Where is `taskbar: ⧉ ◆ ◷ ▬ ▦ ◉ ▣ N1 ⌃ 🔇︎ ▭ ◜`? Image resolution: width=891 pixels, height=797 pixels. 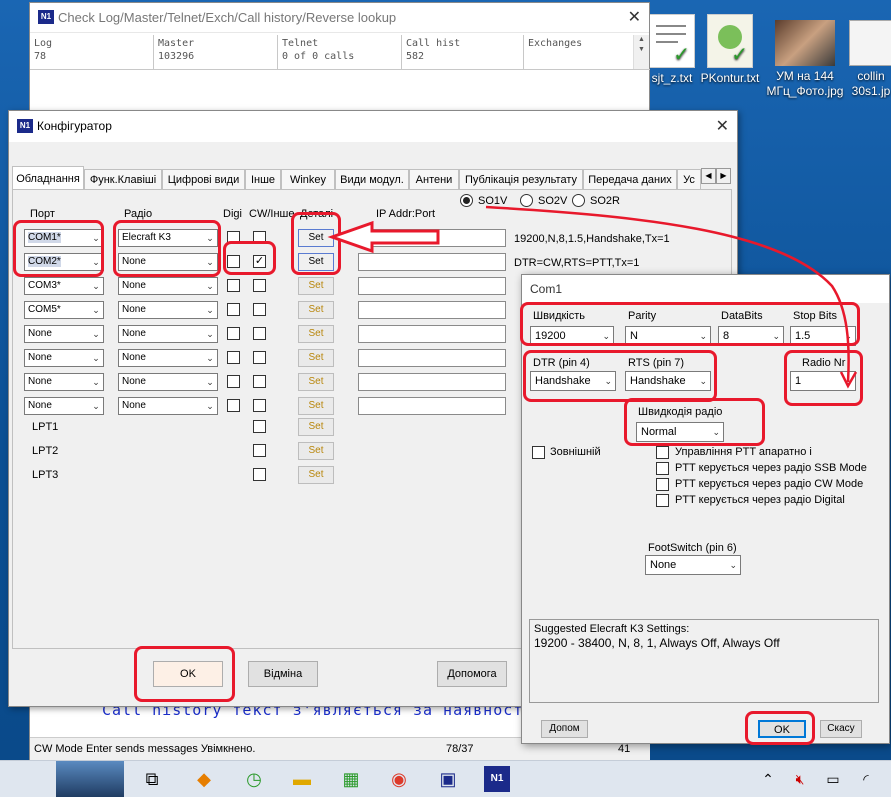
taskbar: ⧉ ◆ ◷ ▬ ▦ ◉ ▣ N1 ⌃ 🔇︎ ▭ ◜ is located at coordinates (445, 778).